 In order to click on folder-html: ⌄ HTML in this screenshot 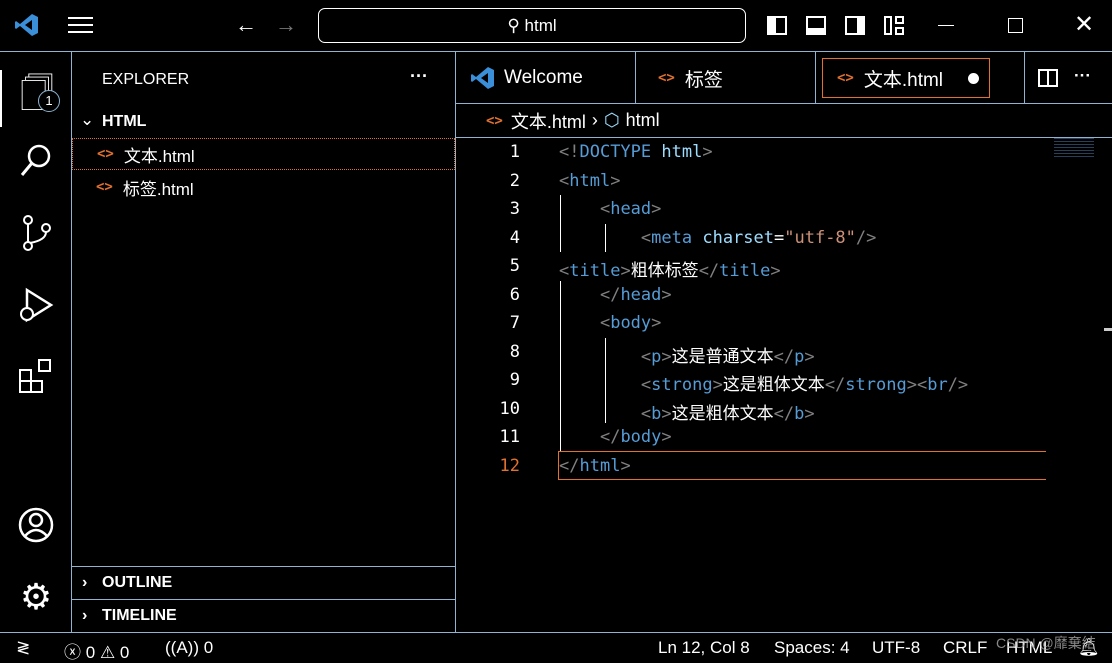, I will do `click(263, 122)`.